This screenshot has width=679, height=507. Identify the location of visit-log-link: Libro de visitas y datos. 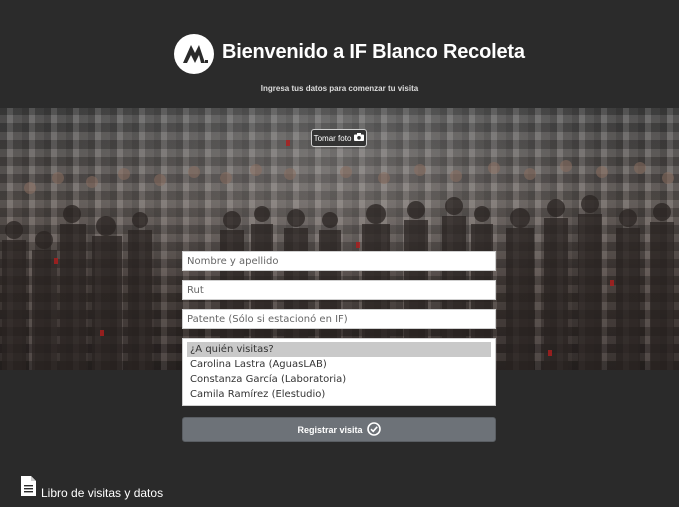
(91, 487).